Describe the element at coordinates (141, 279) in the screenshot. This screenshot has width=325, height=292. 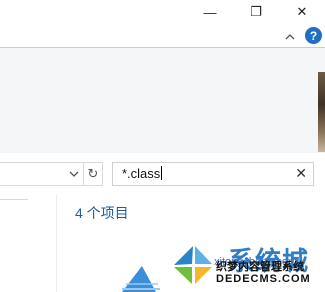
I see `partial-icon` at that location.